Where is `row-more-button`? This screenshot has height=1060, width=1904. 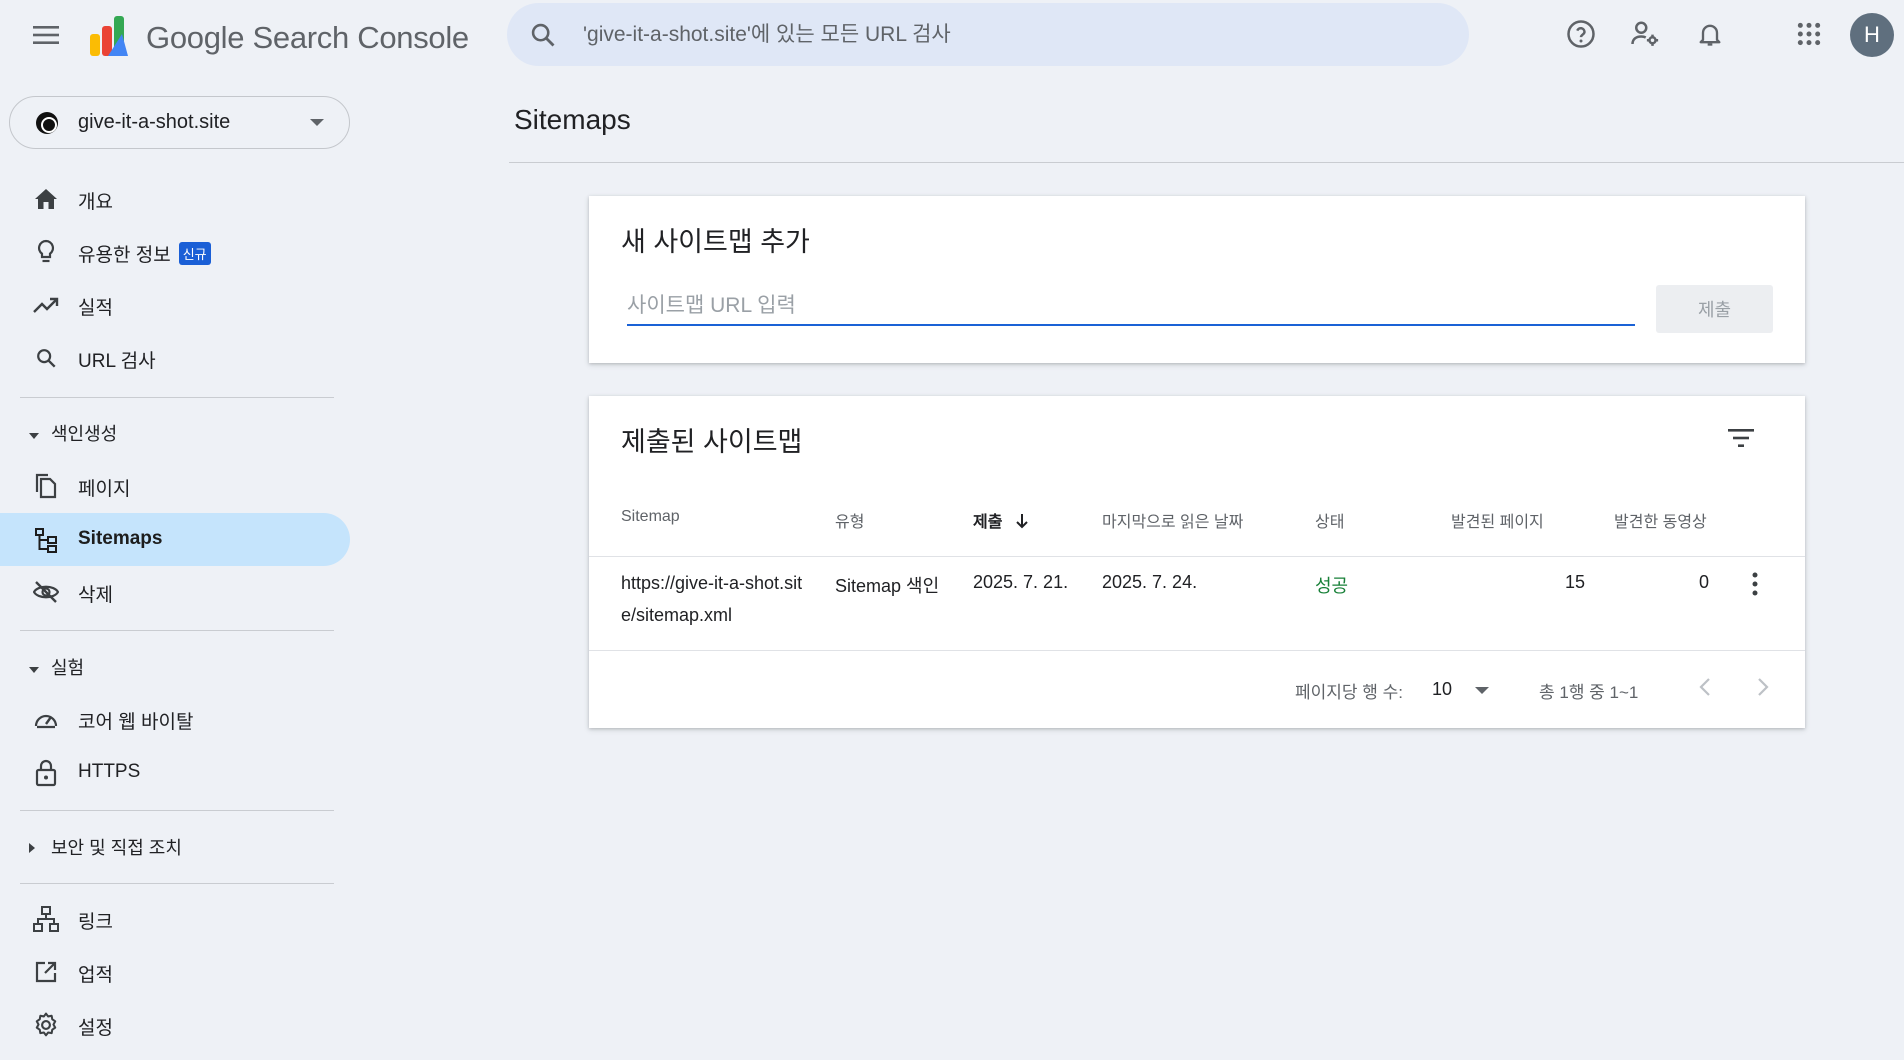 row-more-button is located at coordinates (1755, 584).